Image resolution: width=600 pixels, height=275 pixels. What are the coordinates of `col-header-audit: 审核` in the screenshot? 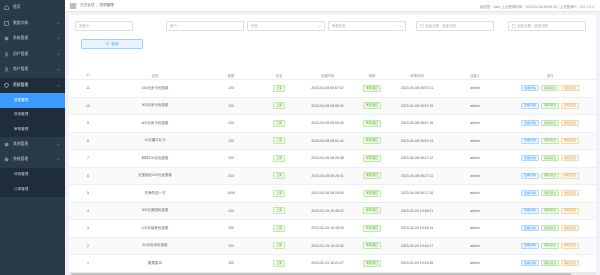 It's located at (372, 75).